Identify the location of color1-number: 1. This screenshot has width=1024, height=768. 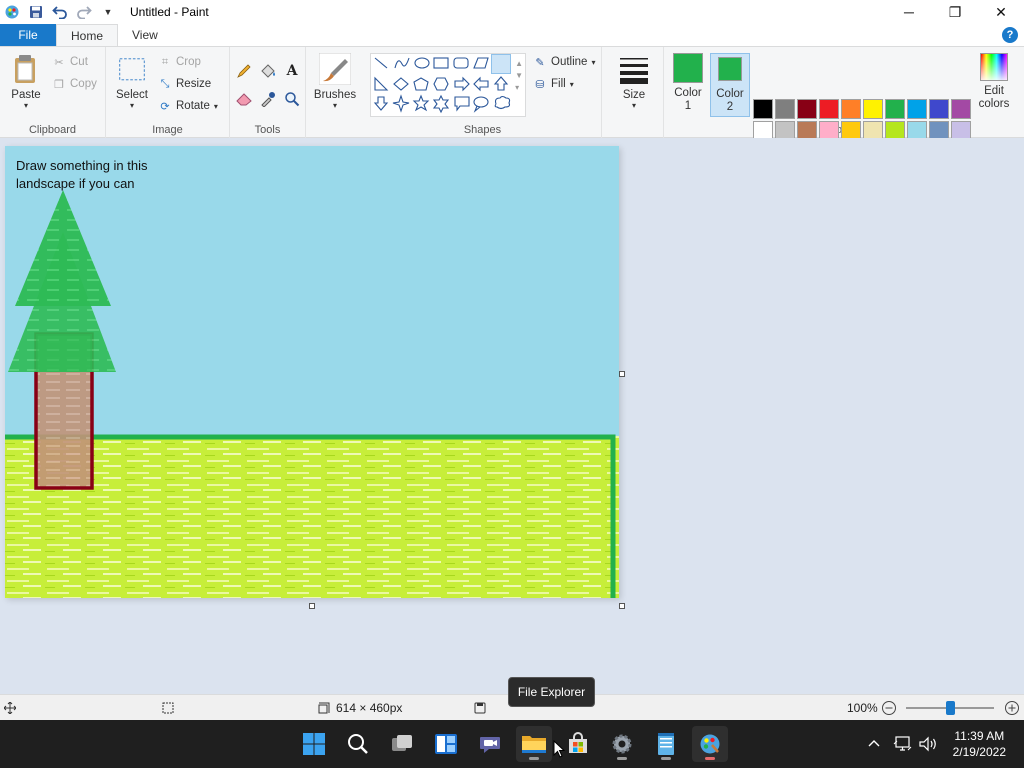
(688, 106).